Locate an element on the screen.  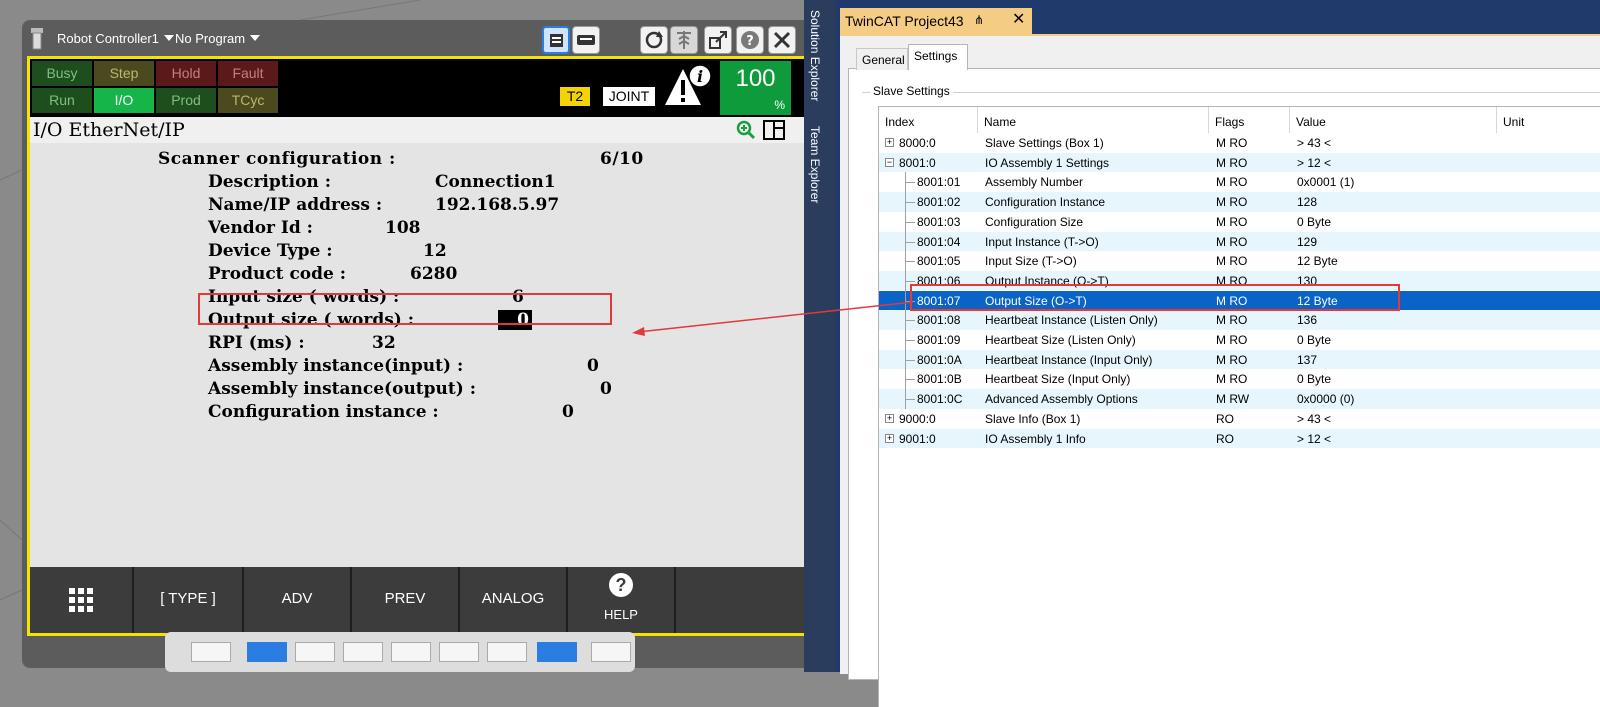
field-assembly-input-value: 0 is located at coordinates (593, 366).